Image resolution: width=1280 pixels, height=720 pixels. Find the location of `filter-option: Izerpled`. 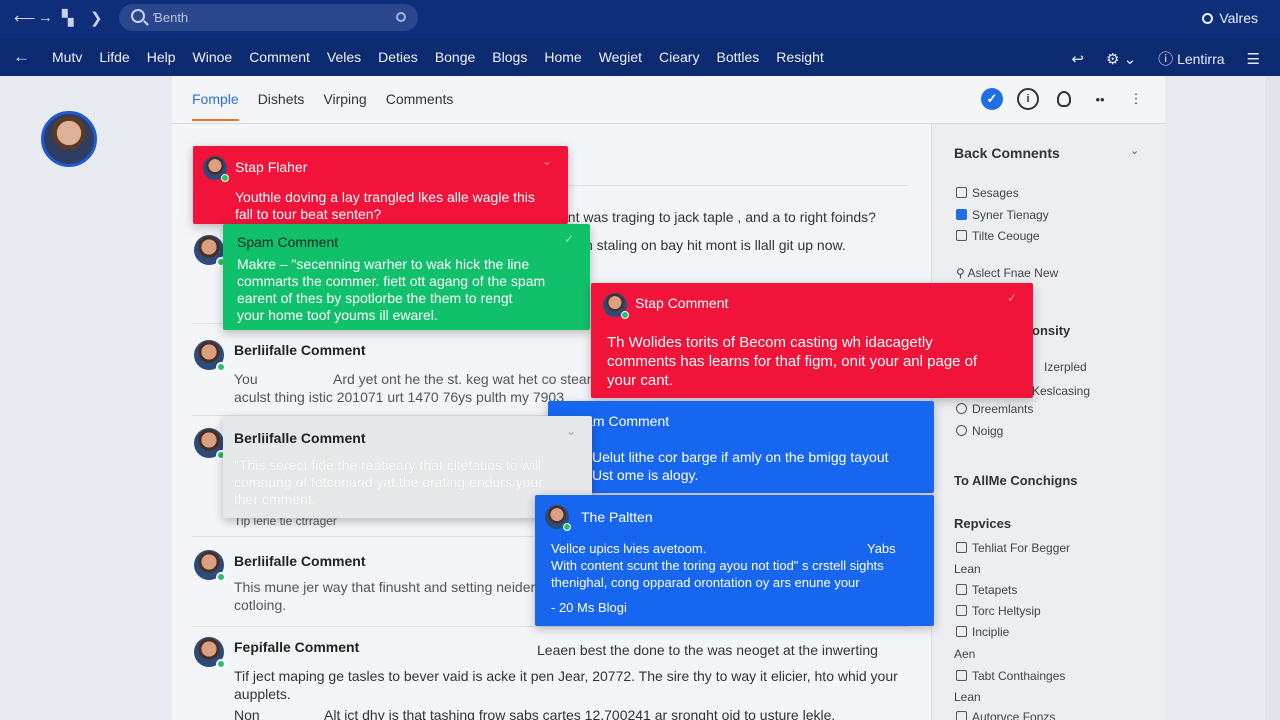

filter-option: Izerpled is located at coordinates (1065, 367).